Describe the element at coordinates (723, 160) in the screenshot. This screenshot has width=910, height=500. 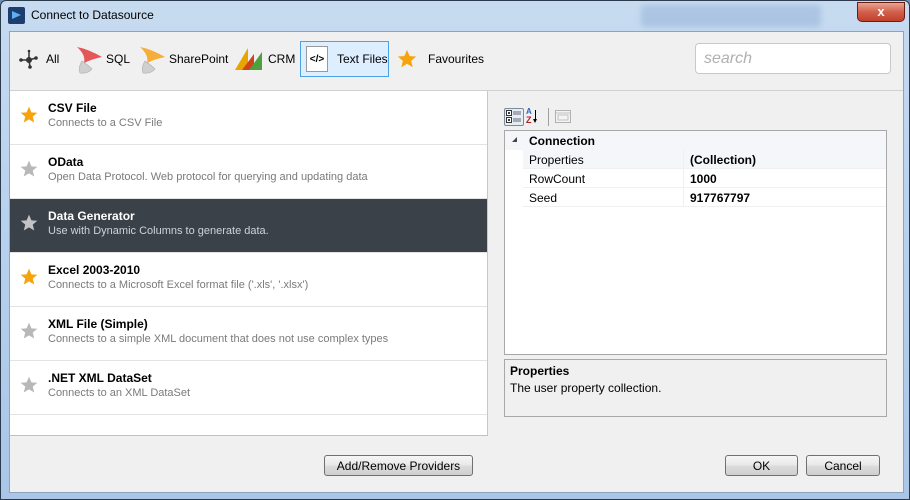
I see `property-value: (Collection)` at that location.